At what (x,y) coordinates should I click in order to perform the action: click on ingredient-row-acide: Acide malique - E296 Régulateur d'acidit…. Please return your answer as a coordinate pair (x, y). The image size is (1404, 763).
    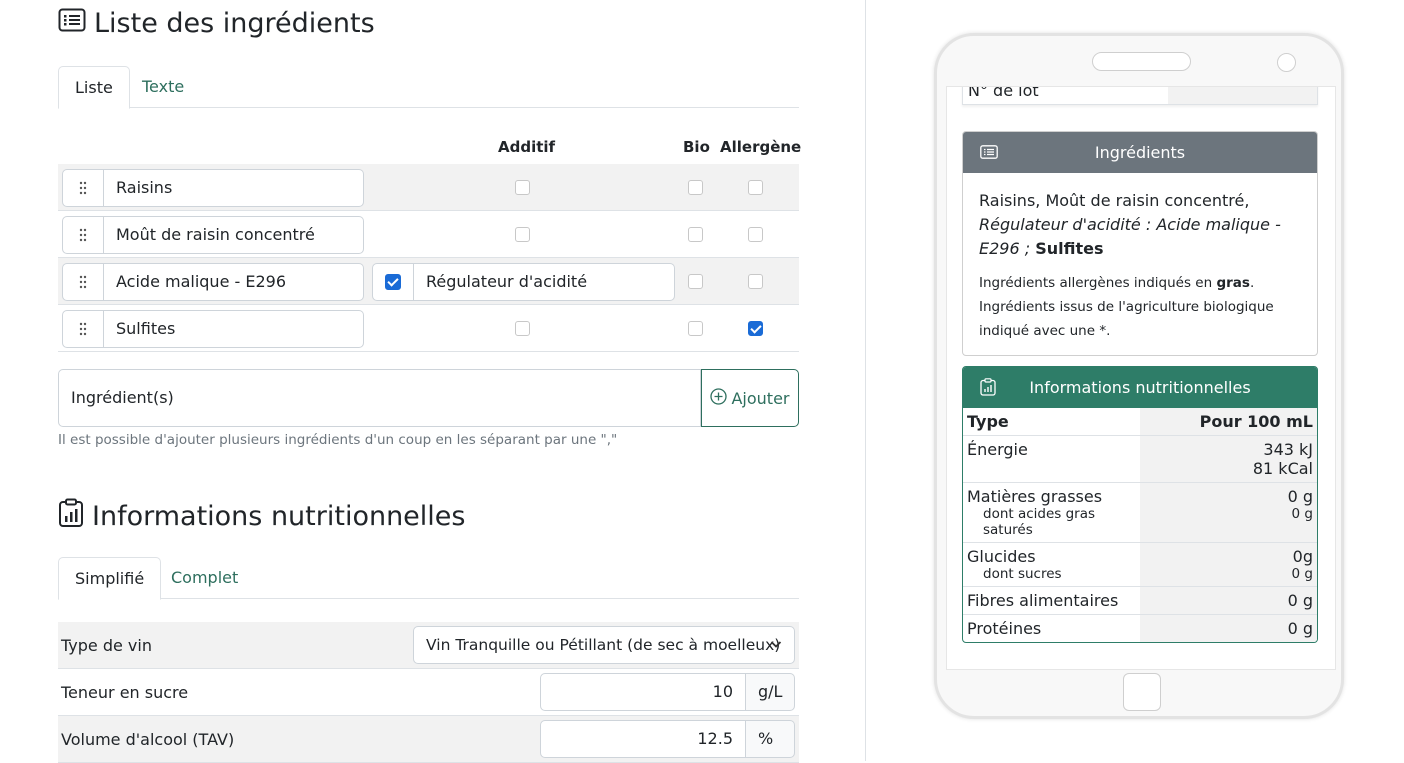
    Looking at the image, I should click on (428, 281).